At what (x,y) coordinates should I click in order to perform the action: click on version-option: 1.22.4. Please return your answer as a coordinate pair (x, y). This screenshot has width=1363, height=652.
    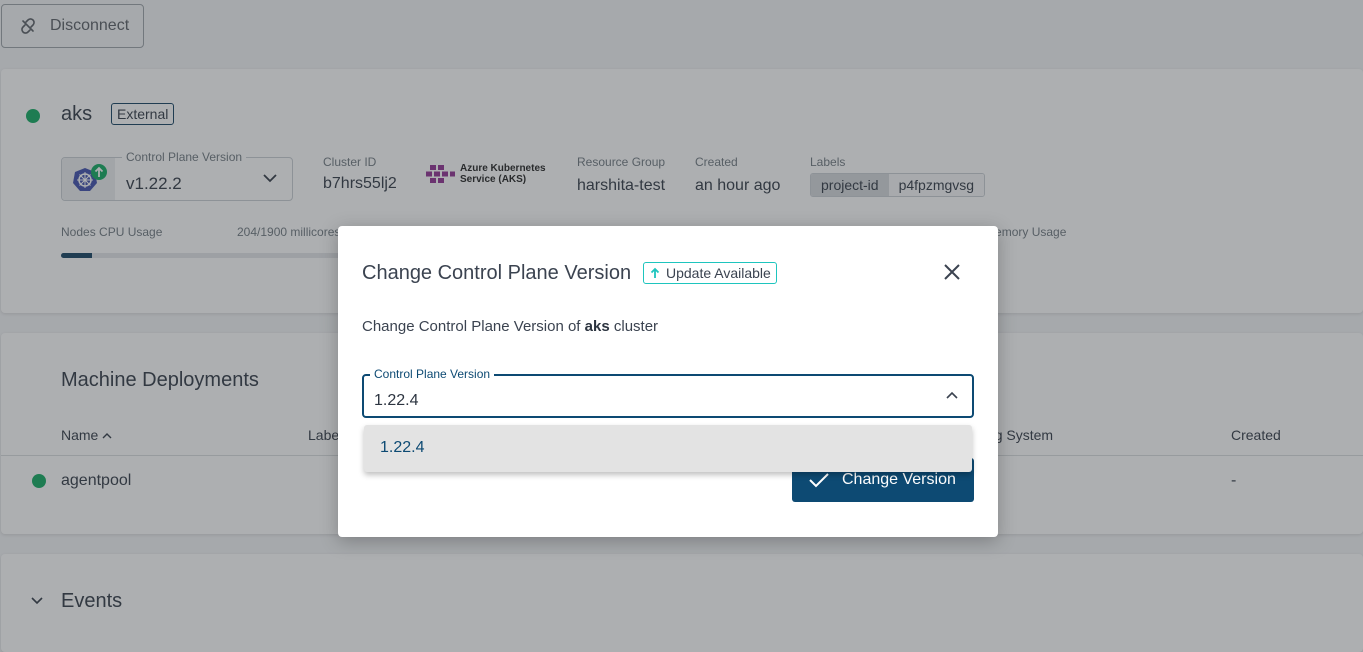
    Looking at the image, I should click on (402, 448).